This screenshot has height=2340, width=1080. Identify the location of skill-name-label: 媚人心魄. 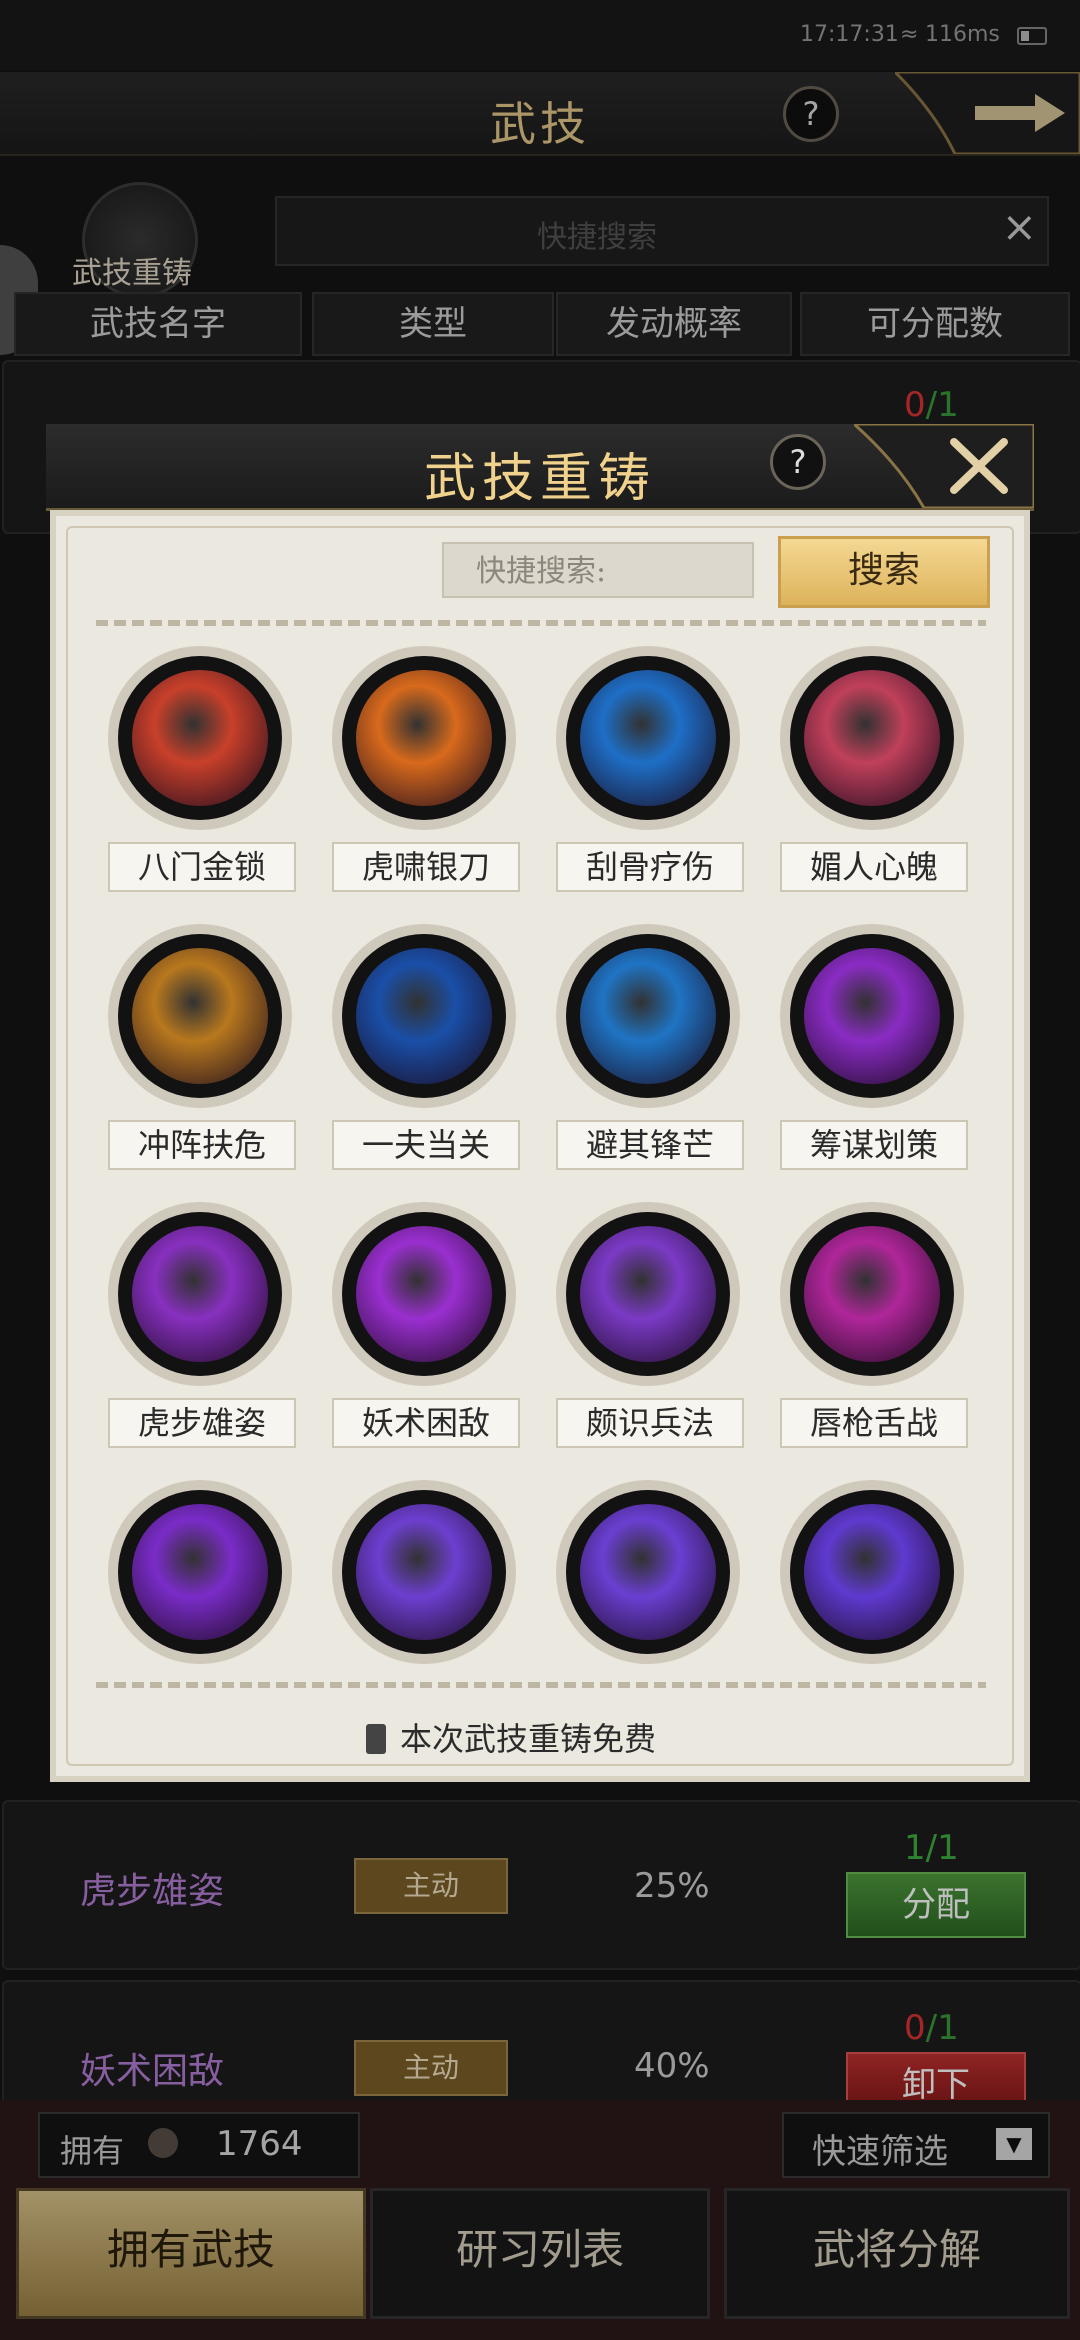
(874, 867).